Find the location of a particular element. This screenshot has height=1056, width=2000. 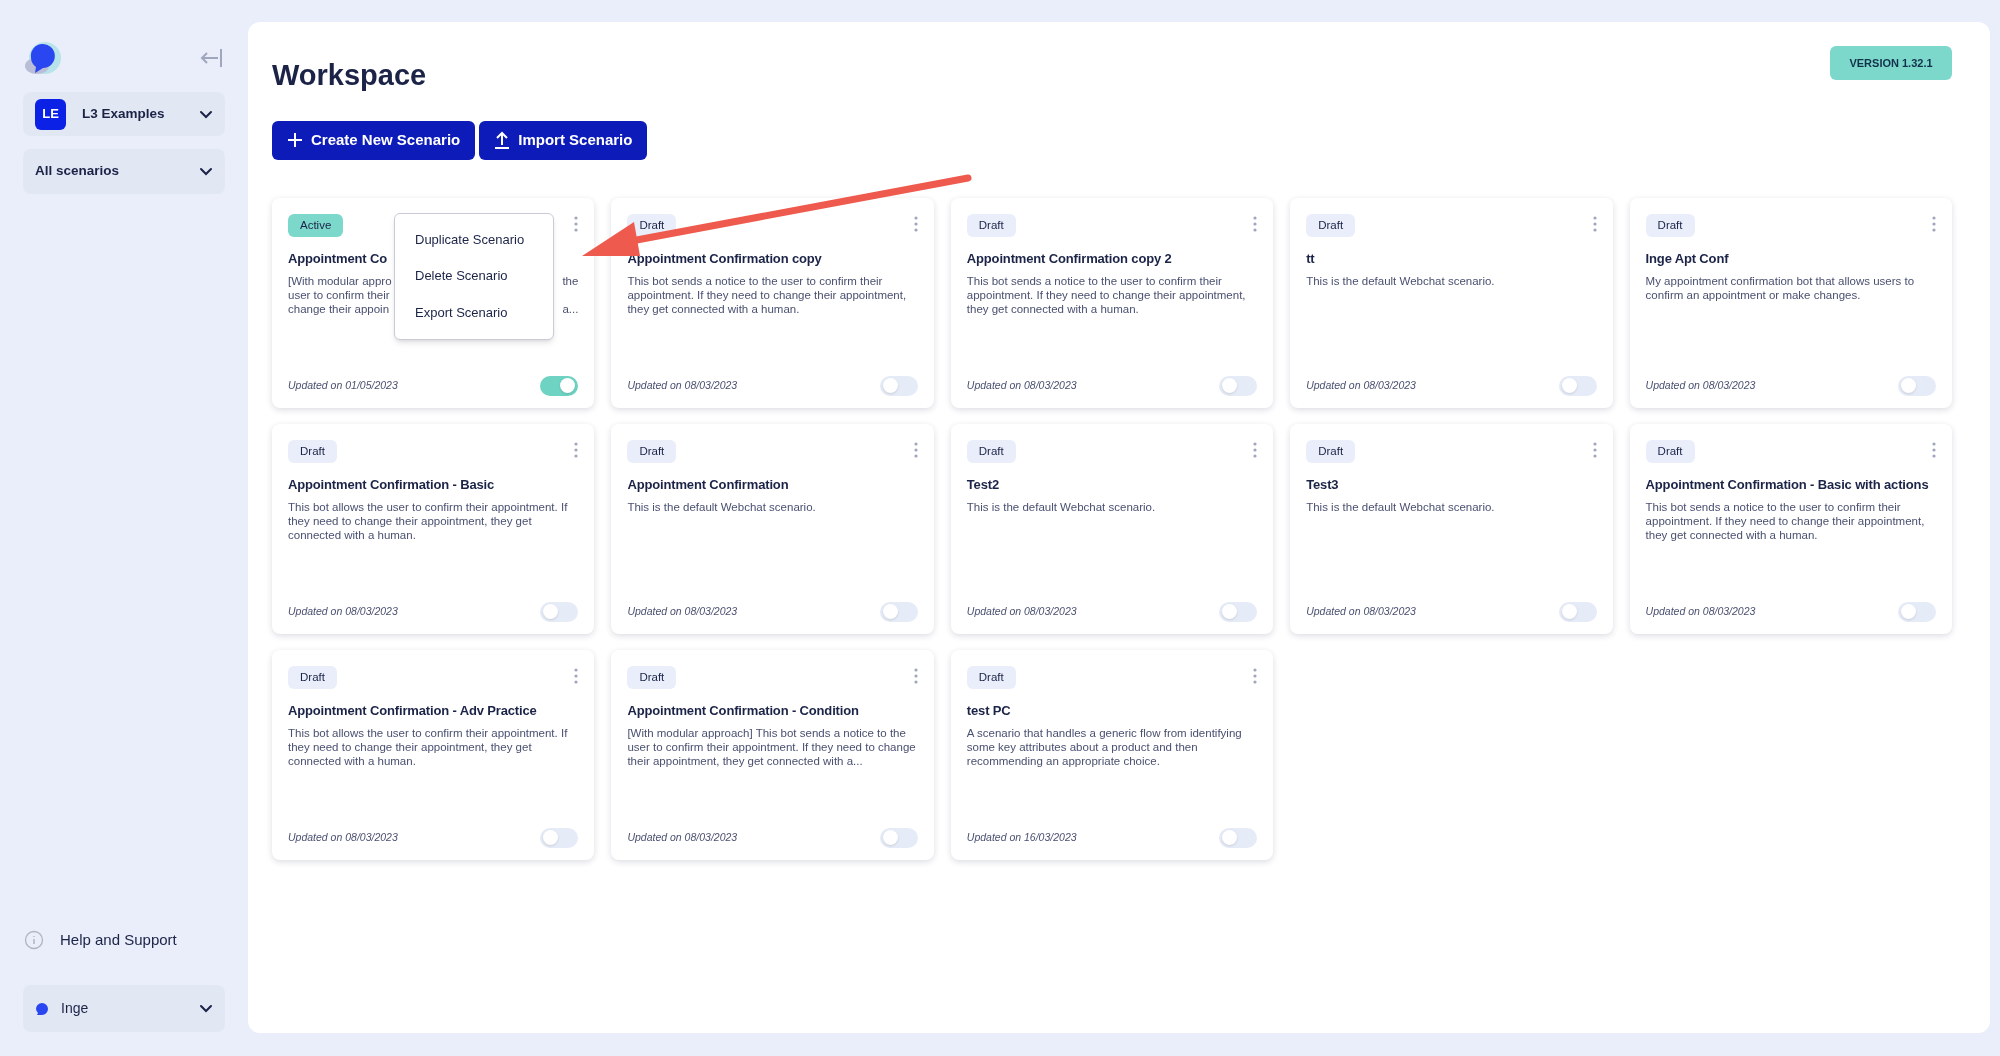

workspace-selector: LE L3 Examples is located at coordinates (124, 114).